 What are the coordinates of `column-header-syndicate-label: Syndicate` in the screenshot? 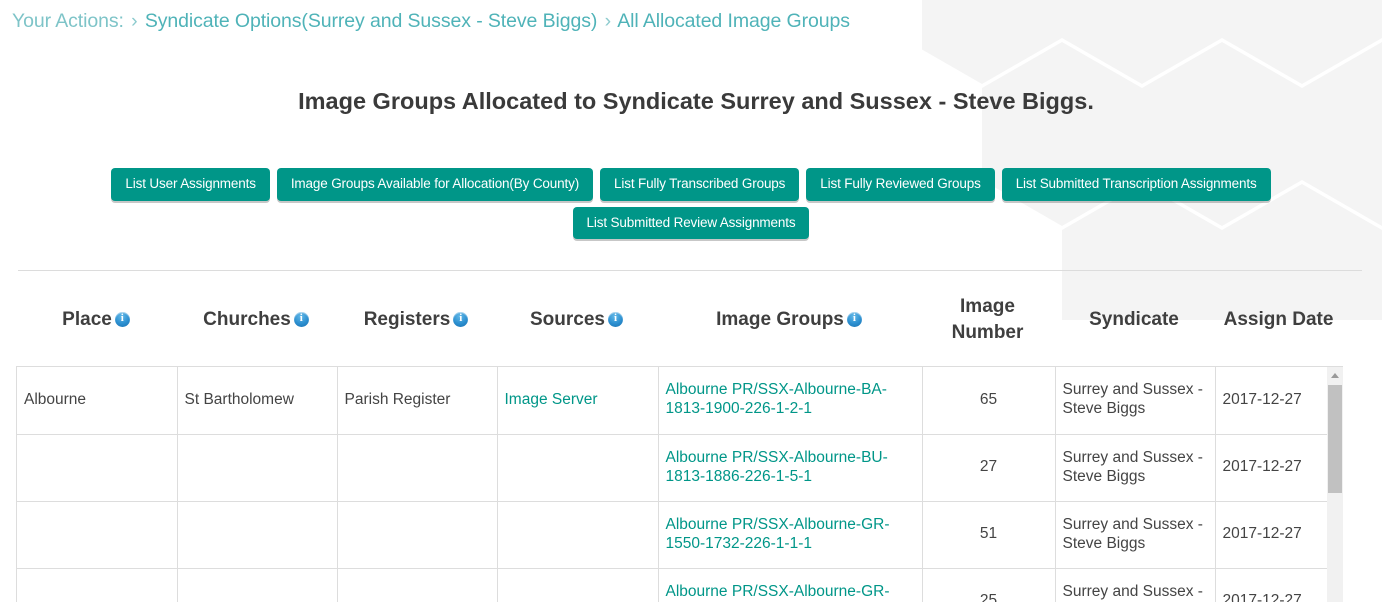 It's located at (1134, 319).